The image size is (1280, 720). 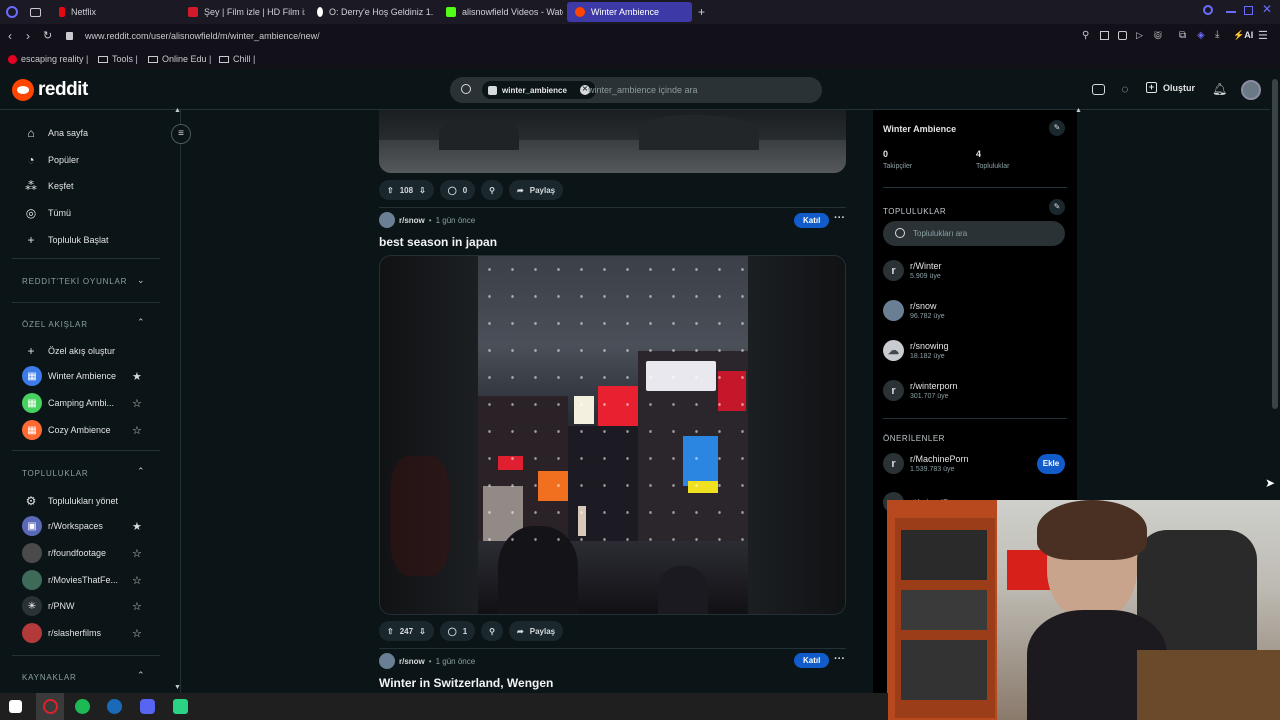 What do you see at coordinates (1125, 89) in the screenshot?
I see `chat-icon: ◌` at bounding box center [1125, 89].